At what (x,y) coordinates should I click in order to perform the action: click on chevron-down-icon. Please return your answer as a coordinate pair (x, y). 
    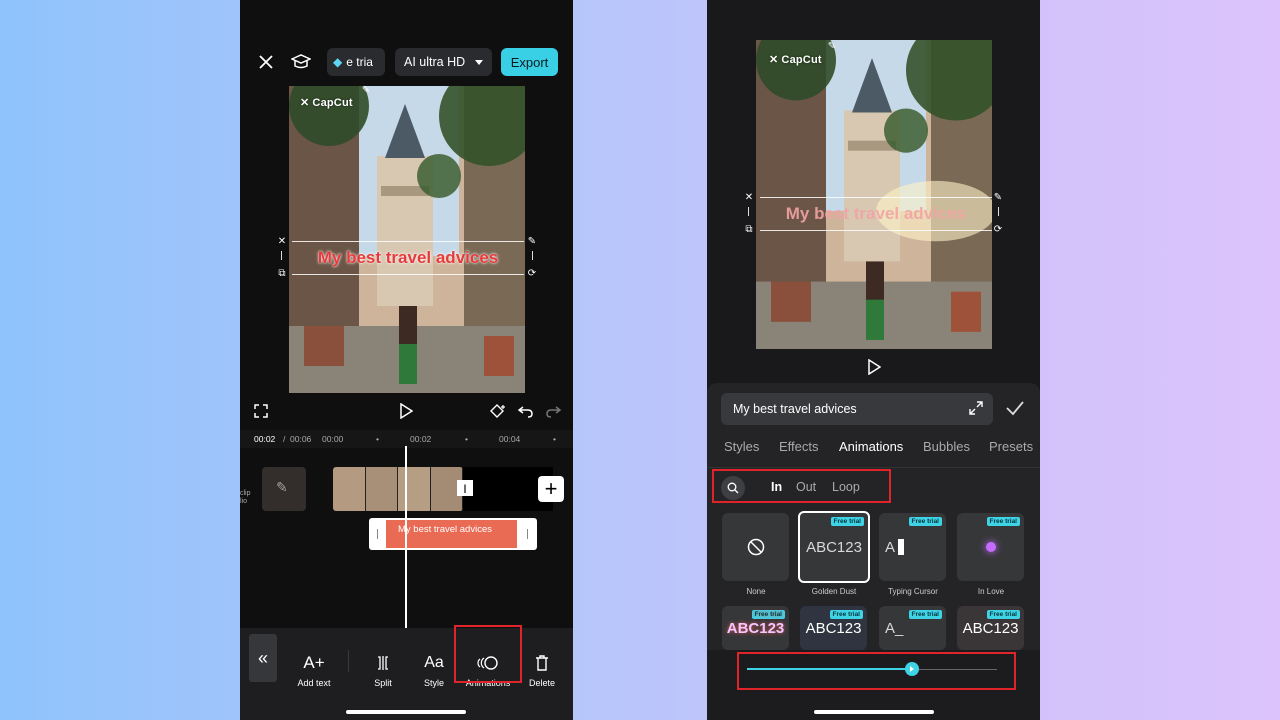
    Looking at the image, I should click on (479, 62).